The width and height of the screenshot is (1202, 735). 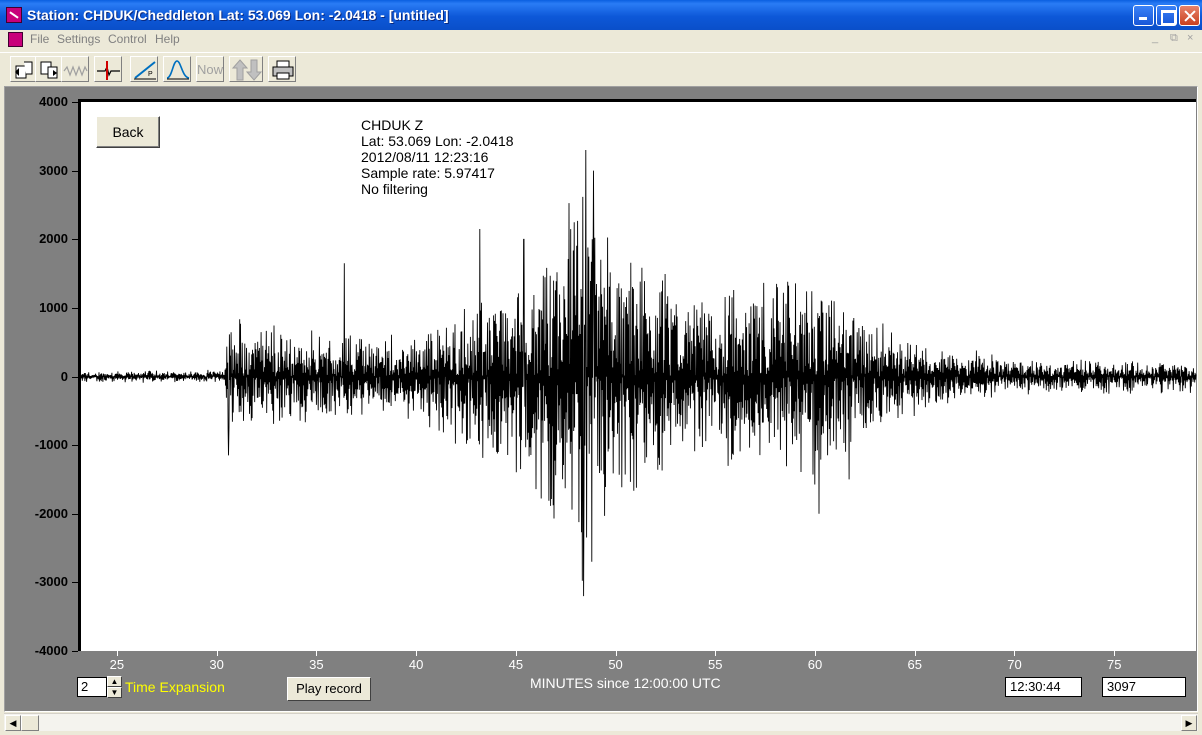 I want to click on save-file-button, so click(x=49, y=69).